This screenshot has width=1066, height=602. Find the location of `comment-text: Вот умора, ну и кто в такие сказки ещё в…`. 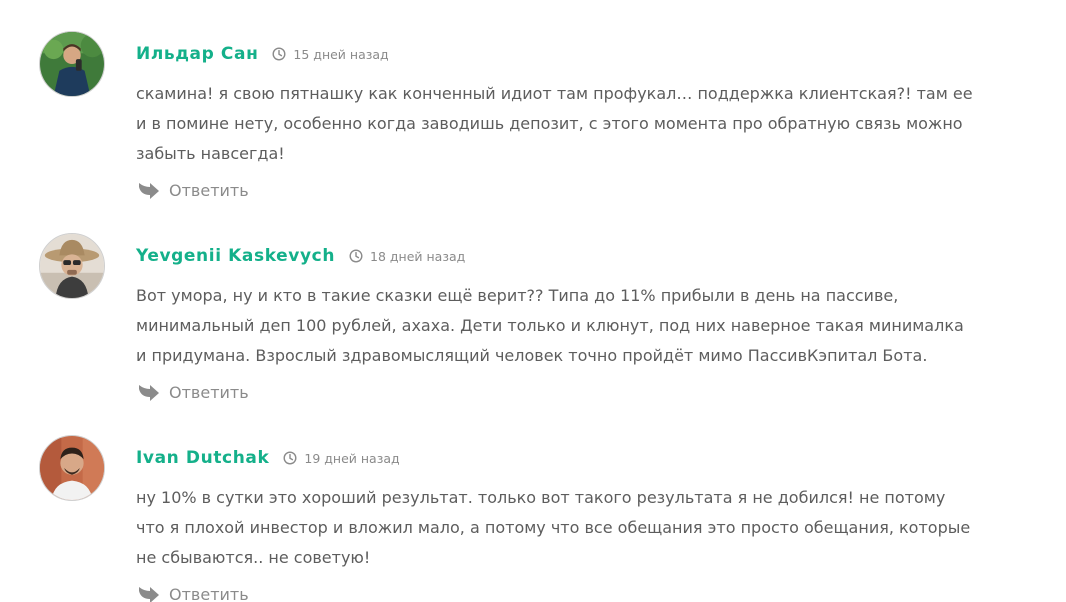

comment-text: Вот умора, ну и кто в такие сказки ещё в… is located at coordinates (550, 325).